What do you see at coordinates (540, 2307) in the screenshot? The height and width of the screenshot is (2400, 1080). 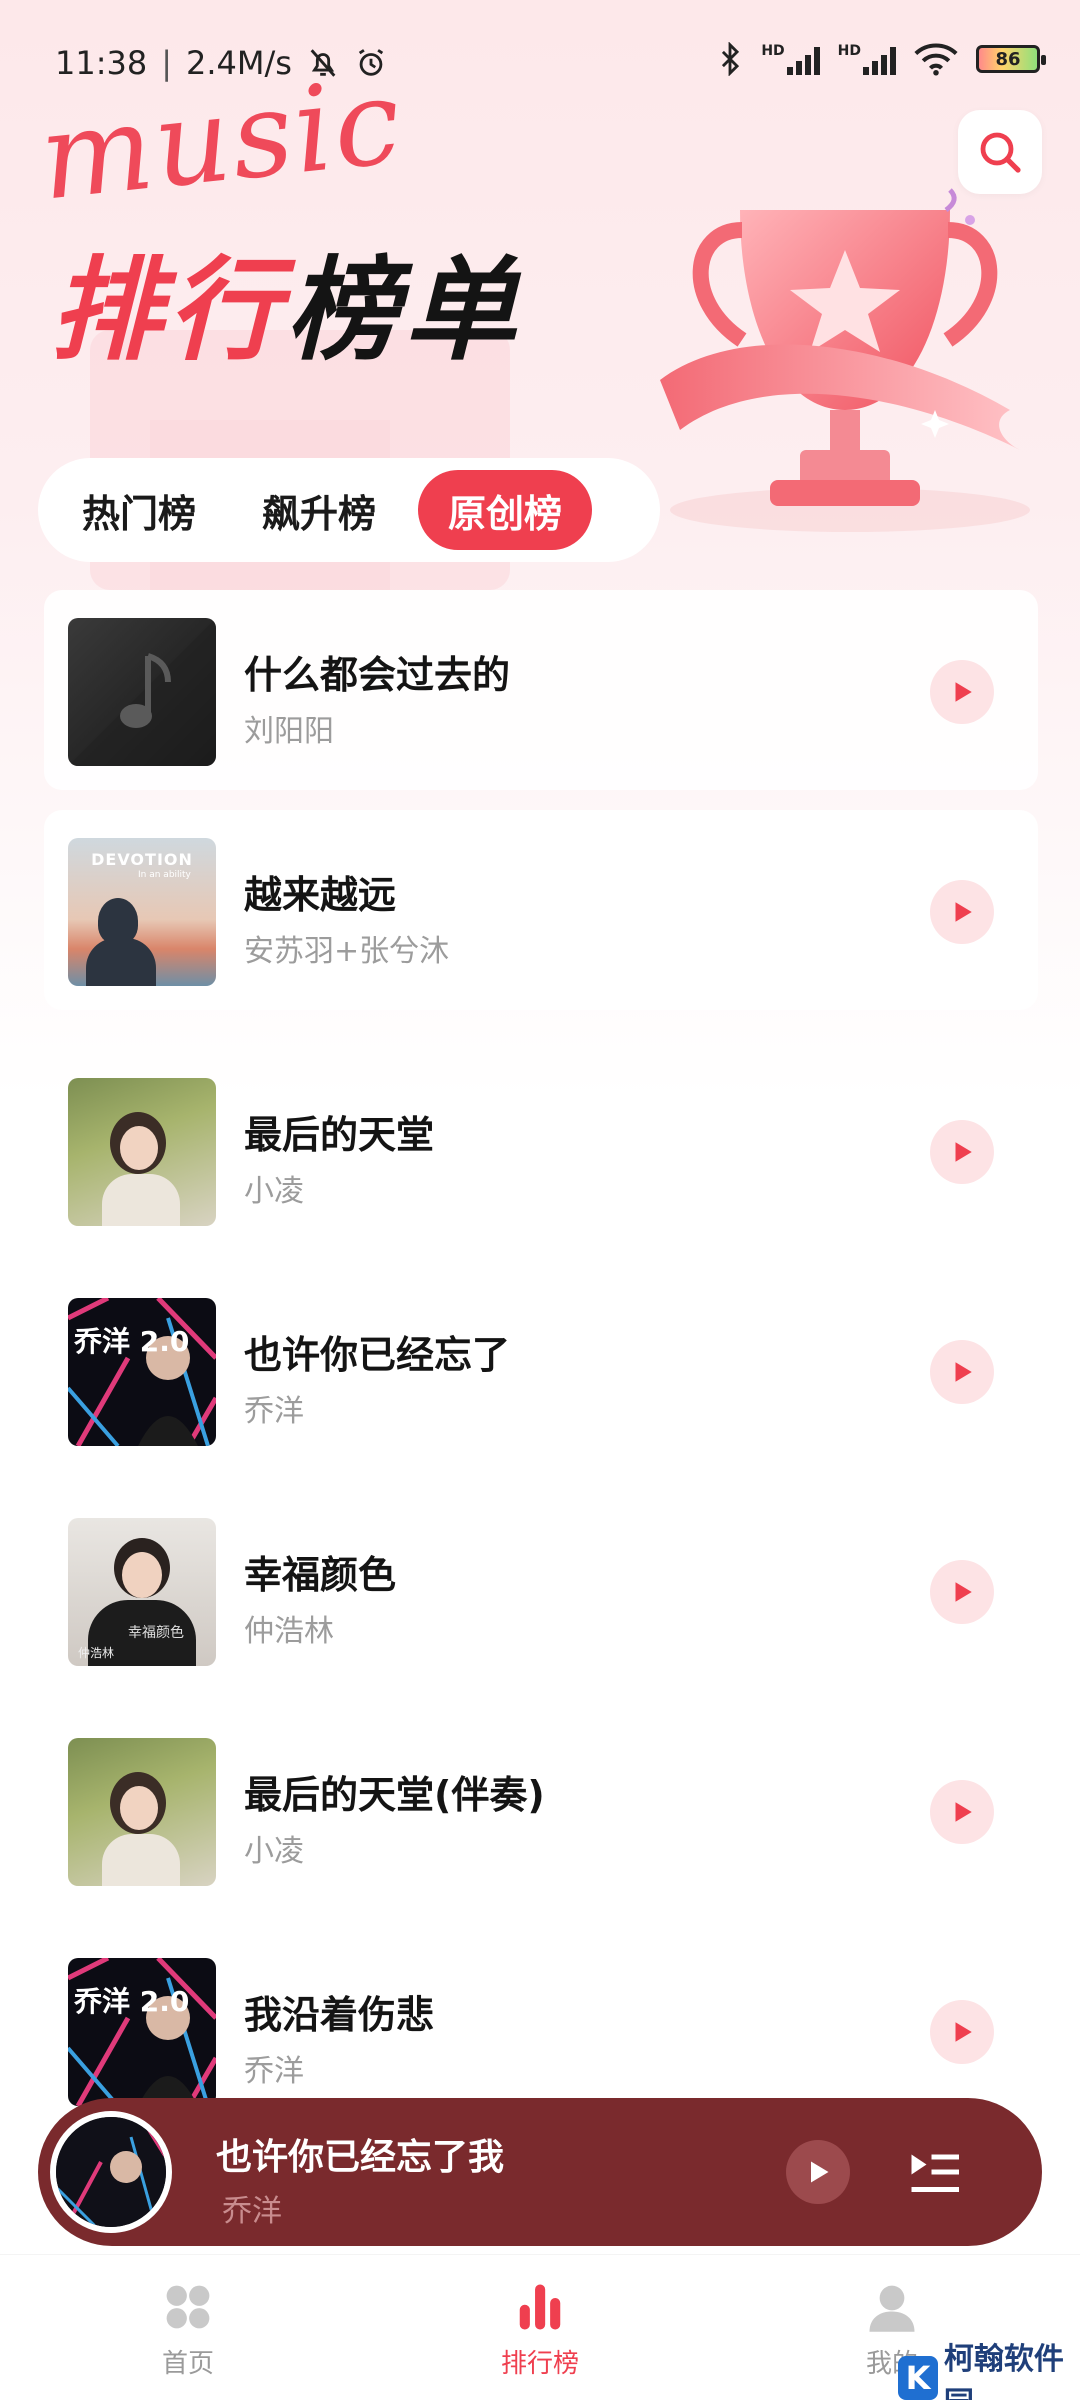 I see `chart-bars-icon` at bounding box center [540, 2307].